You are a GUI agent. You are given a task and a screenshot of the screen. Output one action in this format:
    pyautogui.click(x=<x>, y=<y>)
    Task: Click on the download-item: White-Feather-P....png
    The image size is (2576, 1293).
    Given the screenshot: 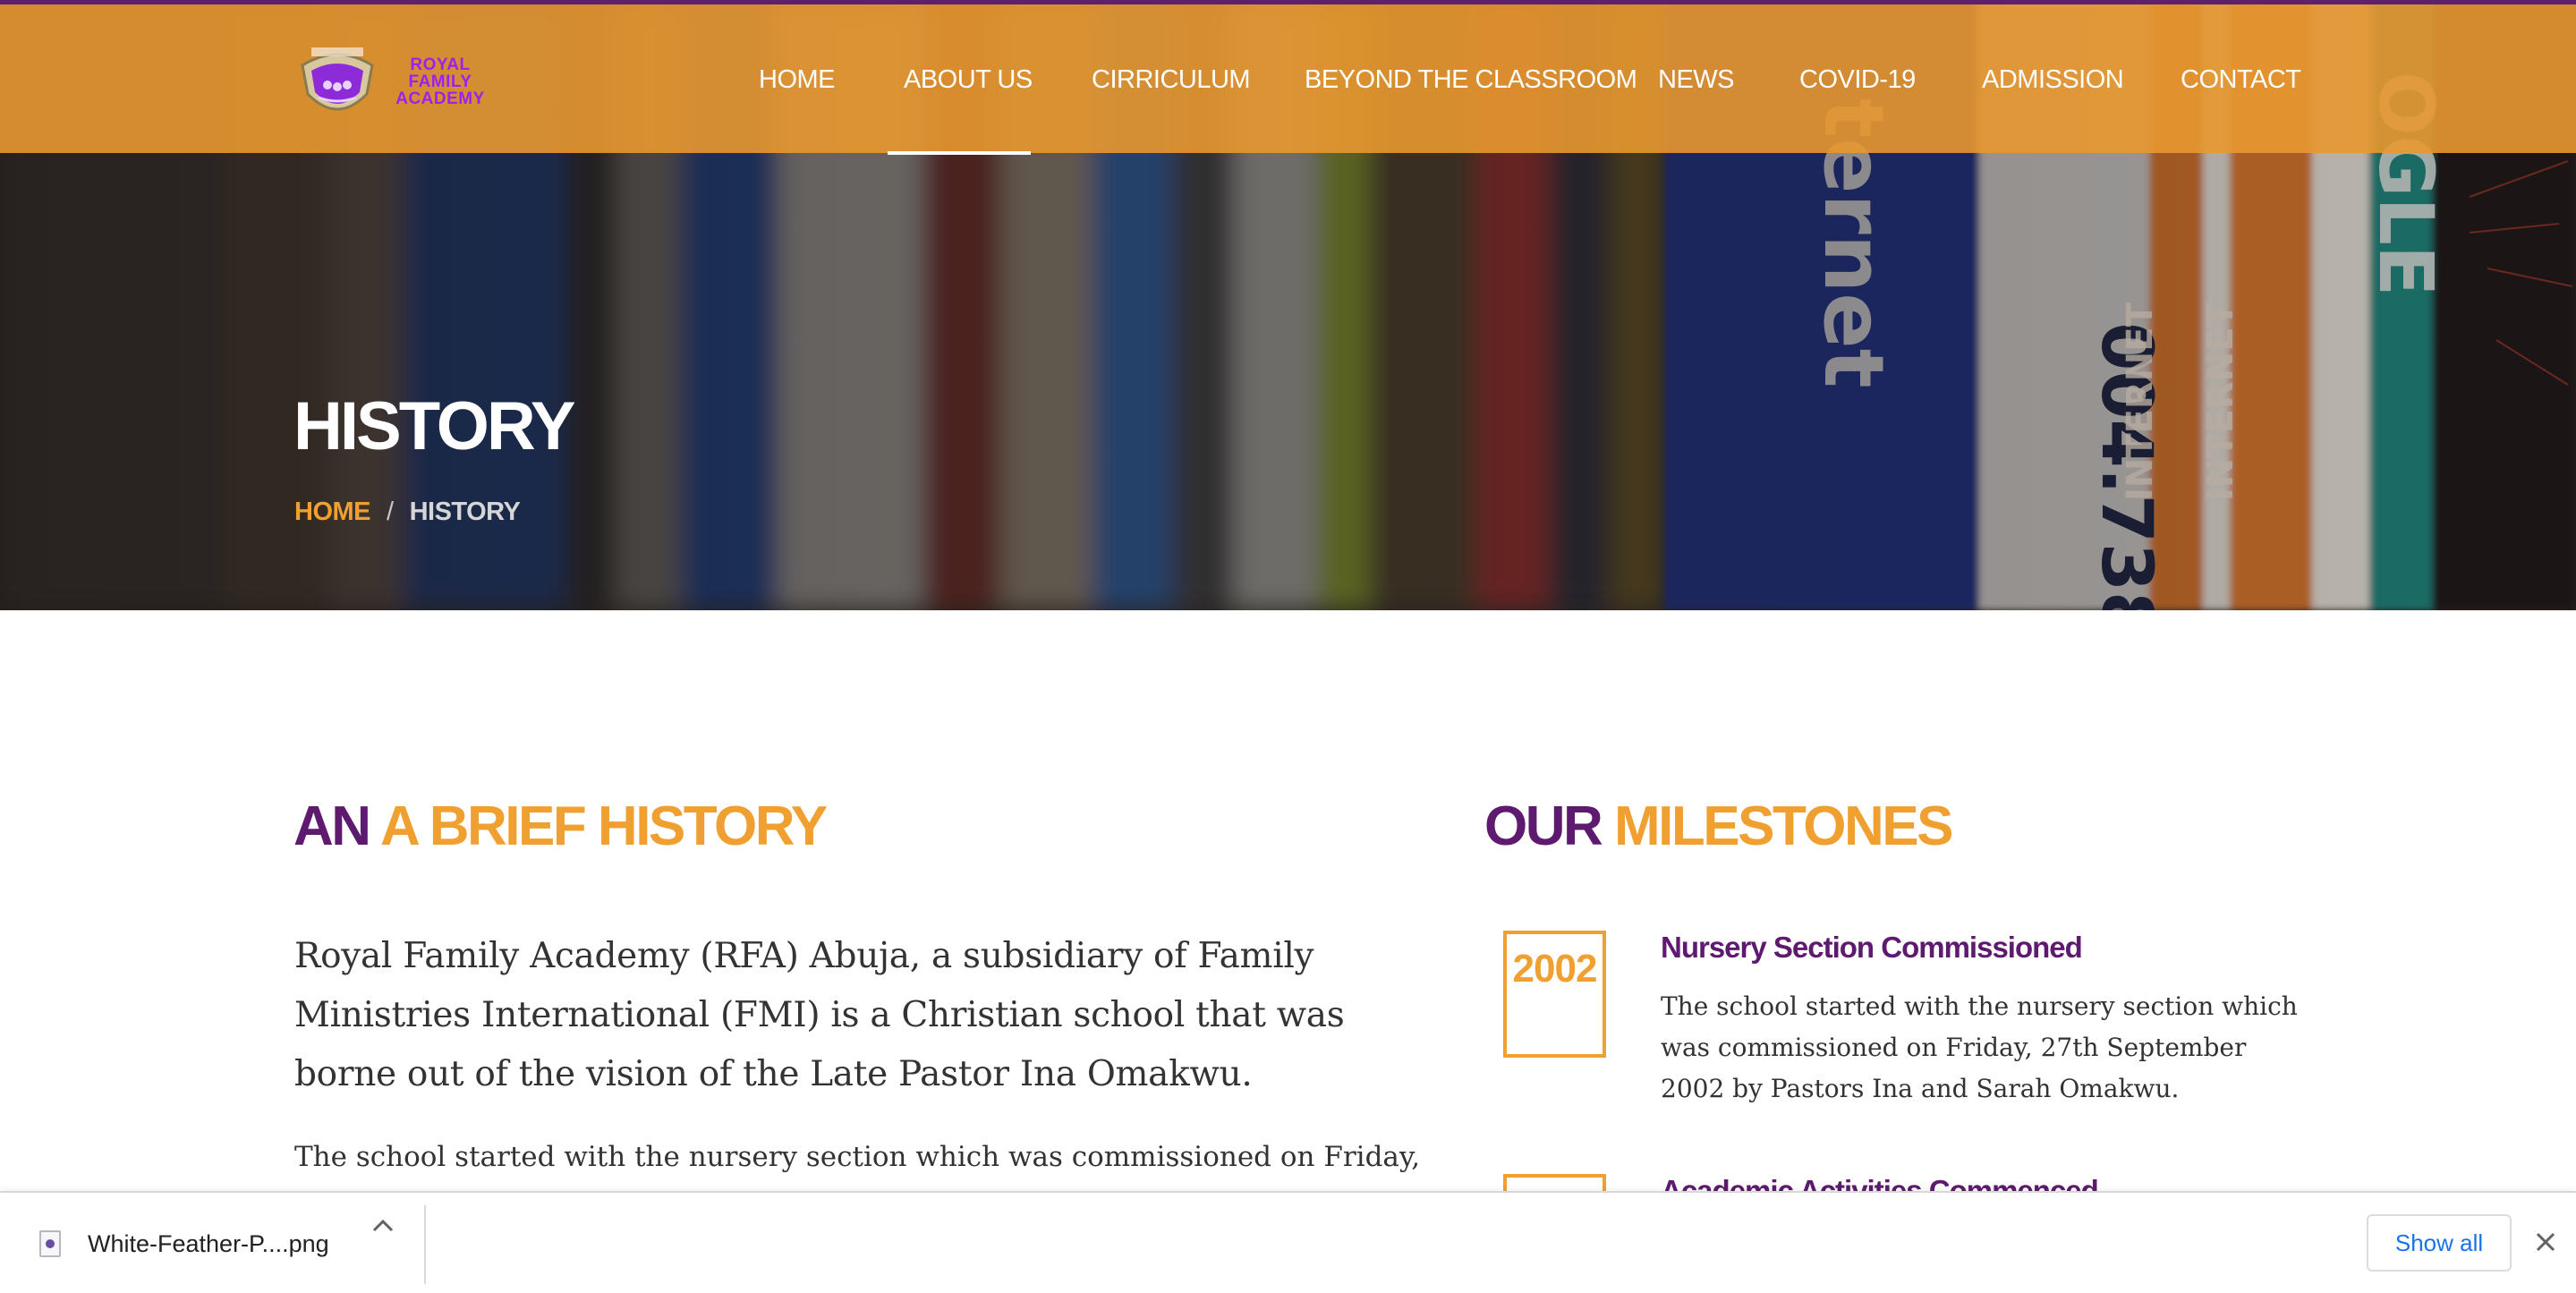 What is the action you would take?
    pyautogui.click(x=184, y=1244)
    